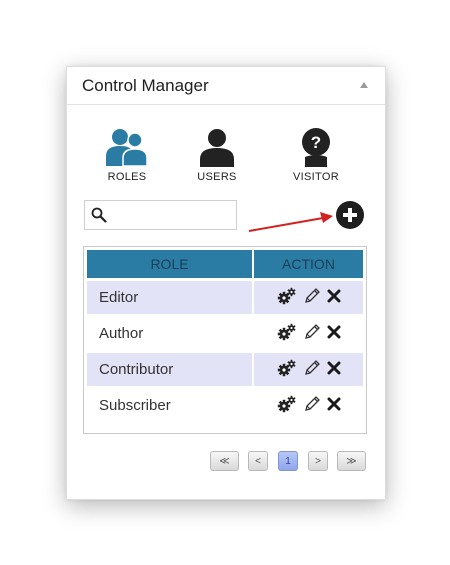 The height and width of the screenshot is (565, 450). I want to click on table-header-row: ROLE ACTION, so click(225, 264).